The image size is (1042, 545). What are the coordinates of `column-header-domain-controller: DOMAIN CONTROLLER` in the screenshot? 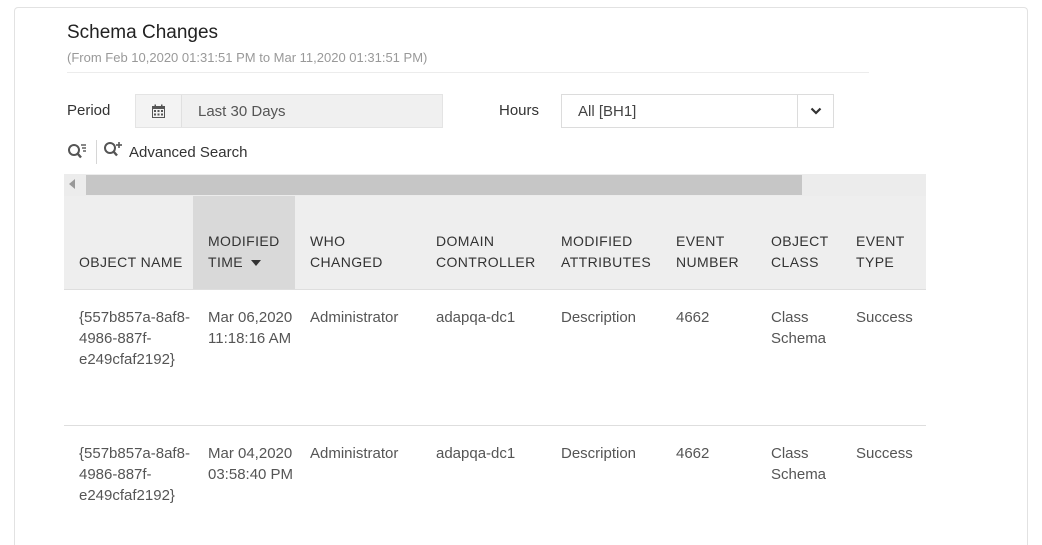 It's located at (483, 242).